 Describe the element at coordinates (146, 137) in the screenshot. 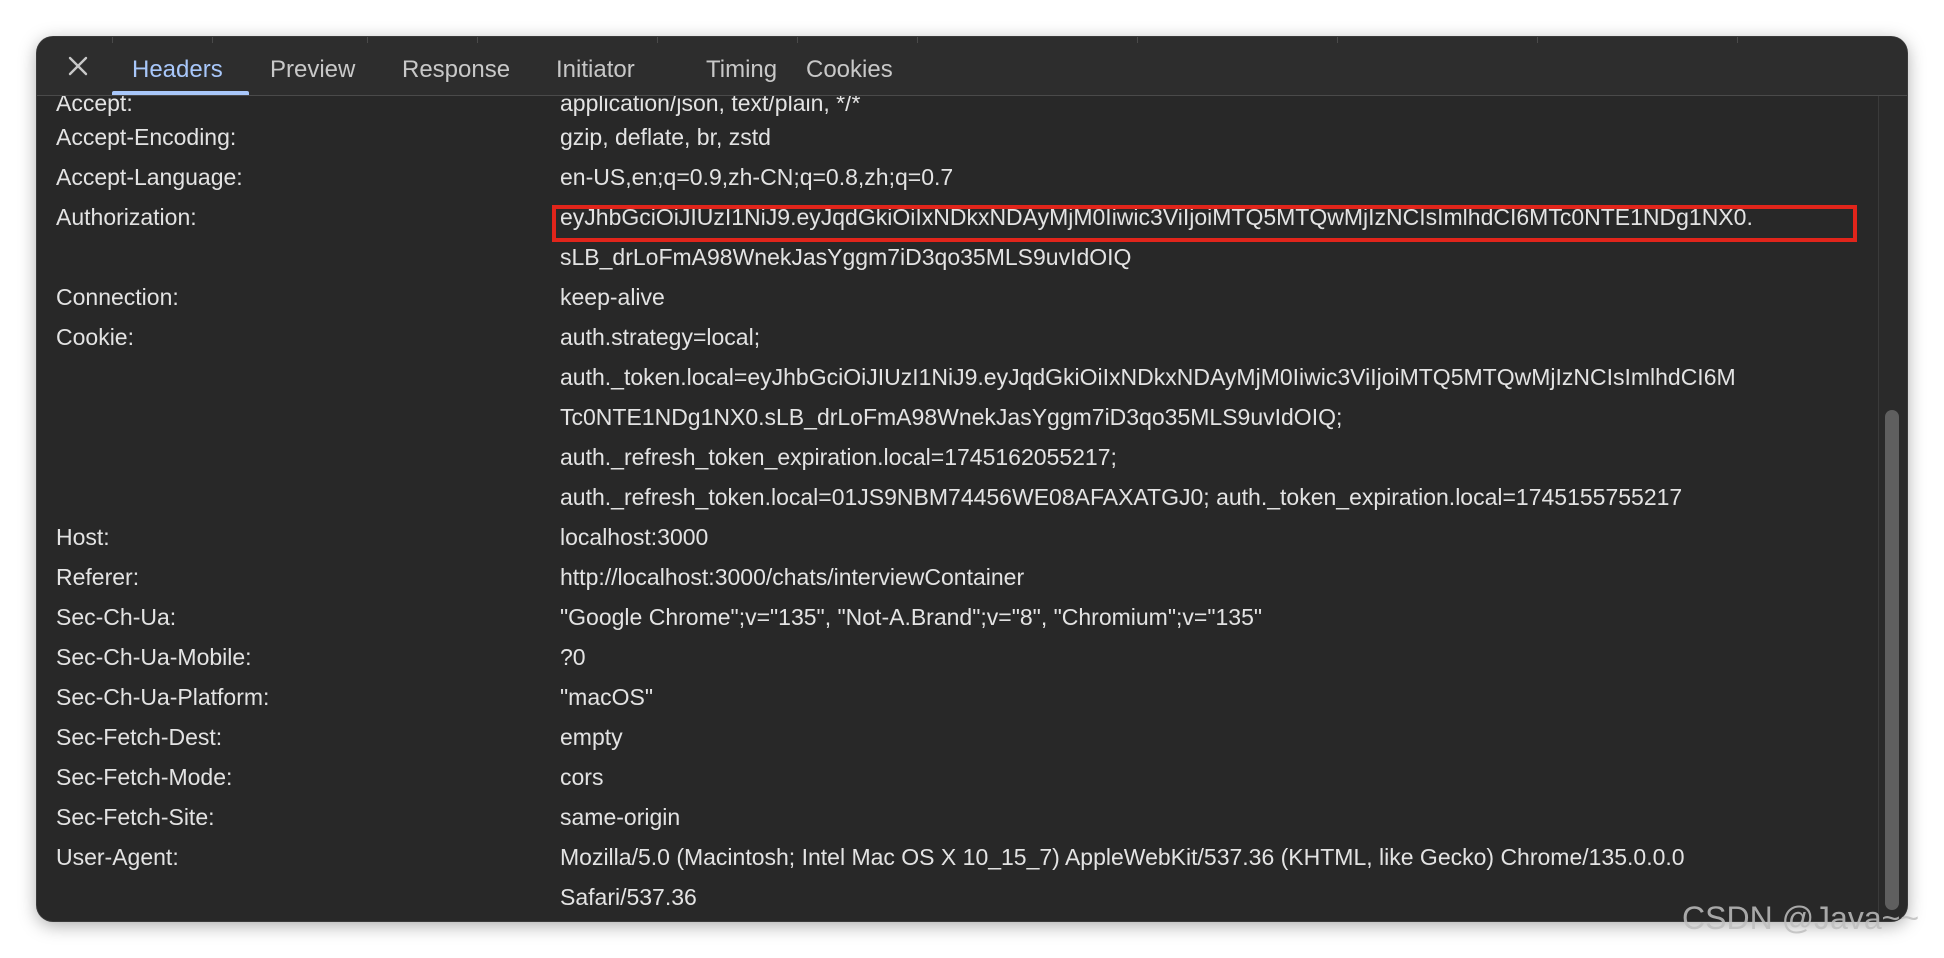

I see `header-key: Accept-Encoding:` at that location.